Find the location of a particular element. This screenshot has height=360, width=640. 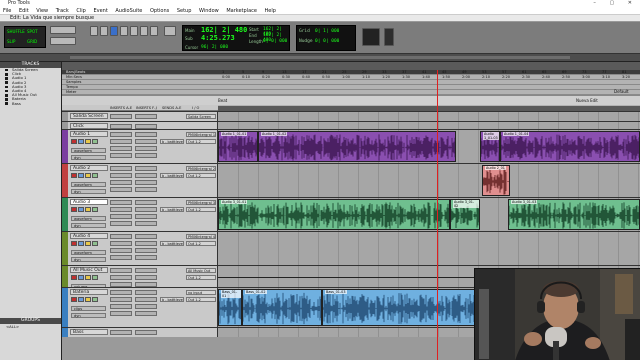

grid-nudge-panel: Grid 0| 1| 000 Nudge 0| 0| 000 is located at coordinates (326, 38).